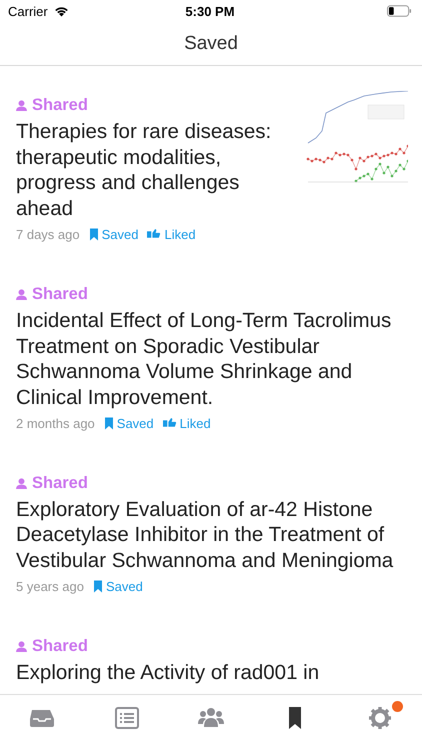  I want to click on article-age: 2 months ago, so click(55, 423).